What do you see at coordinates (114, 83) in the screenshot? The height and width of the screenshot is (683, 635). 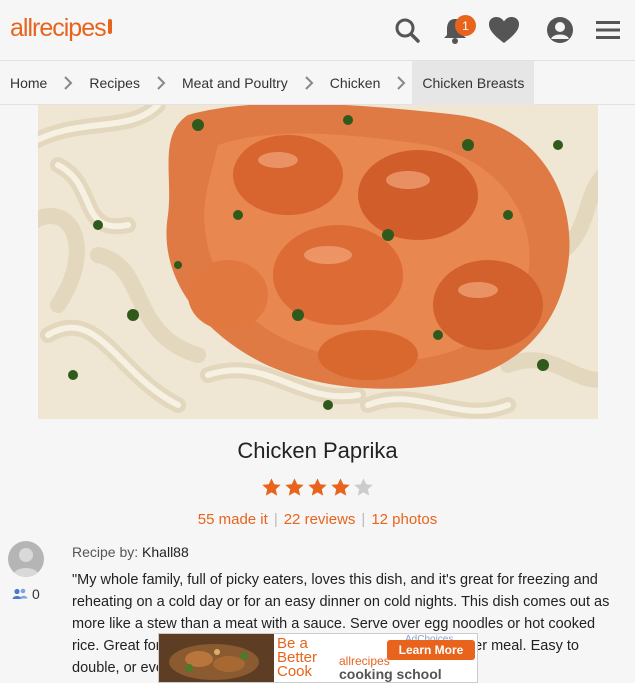 I see `breadcrumb-recipes: Recipes` at bounding box center [114, 83].